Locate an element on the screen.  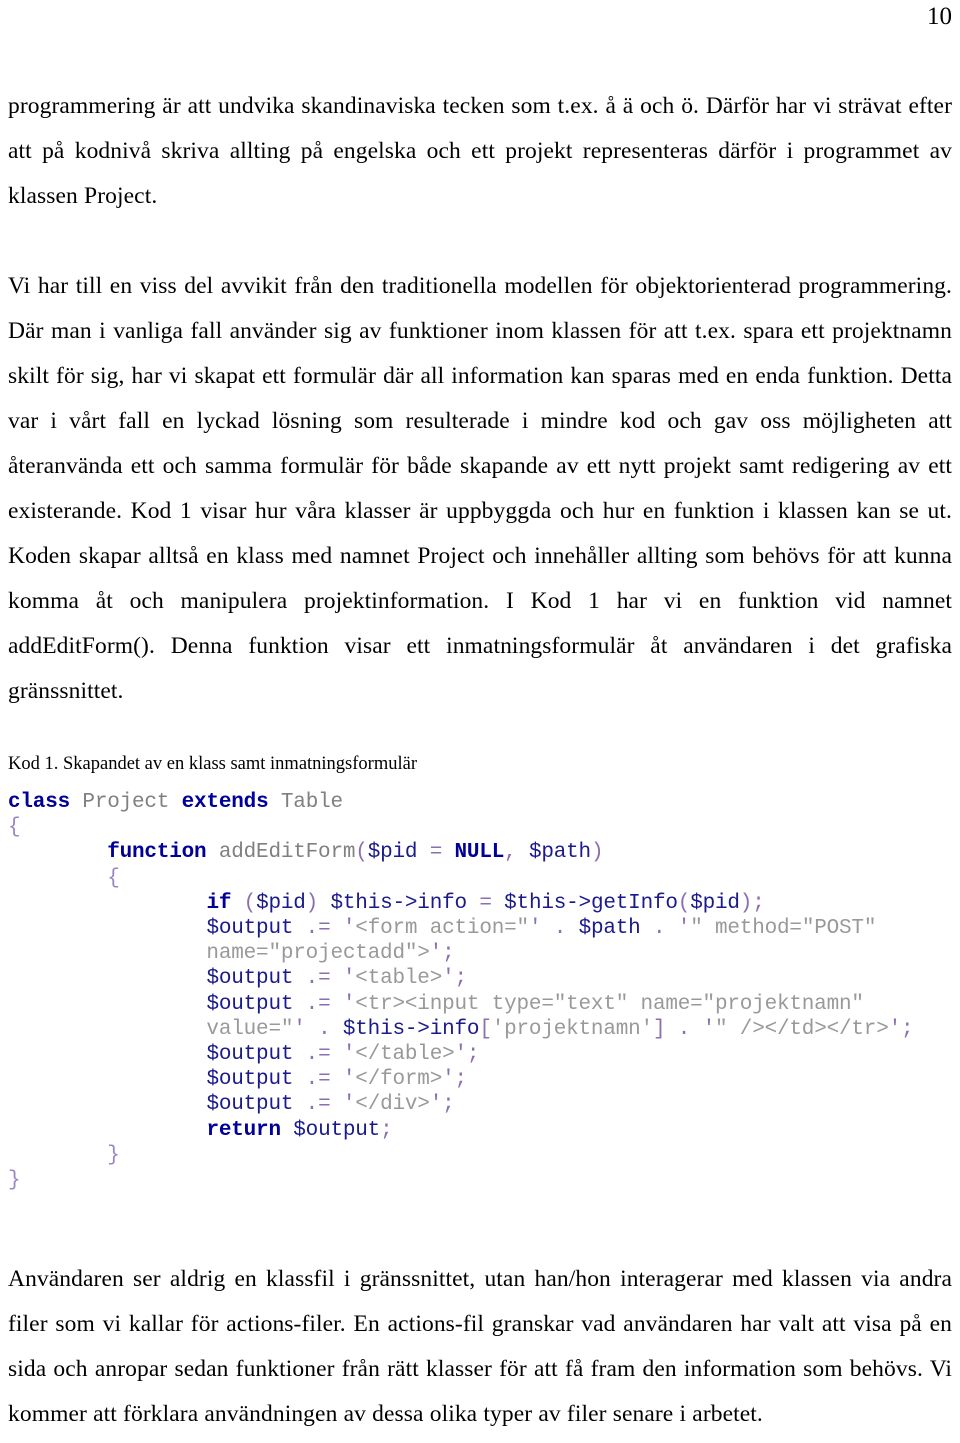
code-token-string: </form> is located at coordinates (399, 1080).